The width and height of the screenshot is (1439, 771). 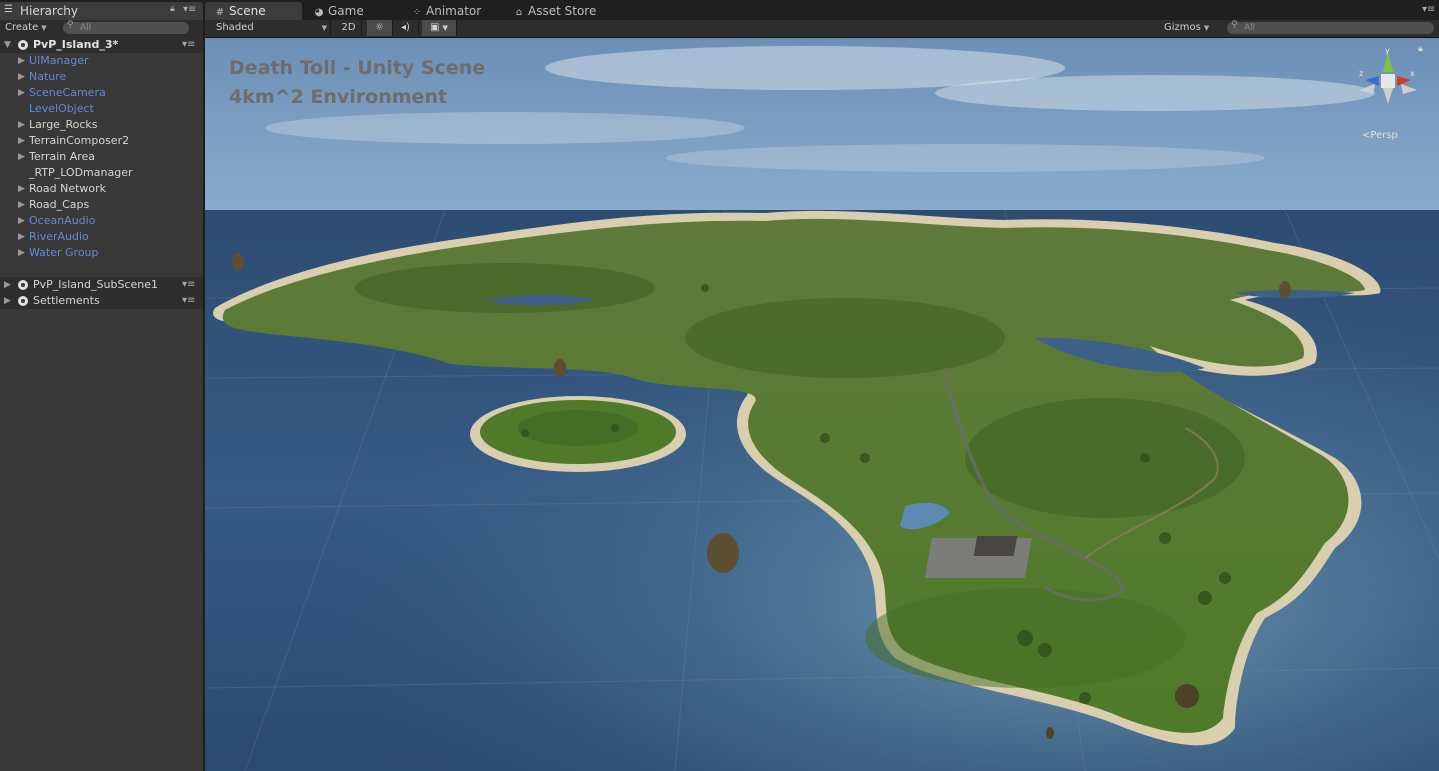 What do you see at coordinates (67, 92) in the screenshot?
I see `hierarchy-item-label: SceneCamera` at bounding box center [67, 92].